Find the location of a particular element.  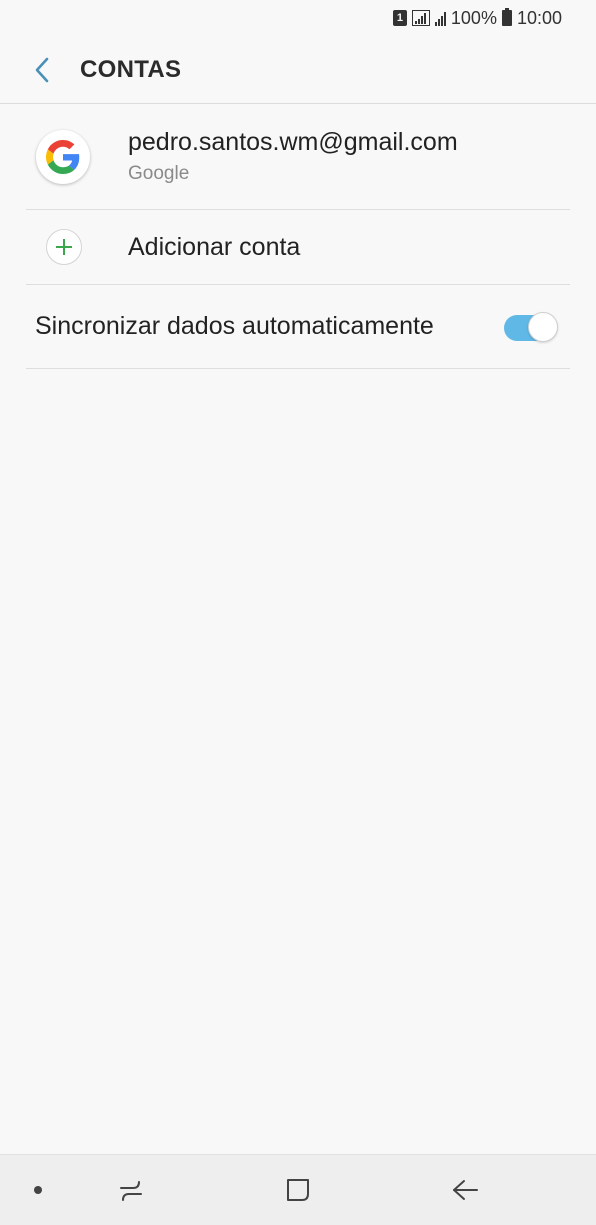

back-nav-button is located at coordinates (465, 1190).